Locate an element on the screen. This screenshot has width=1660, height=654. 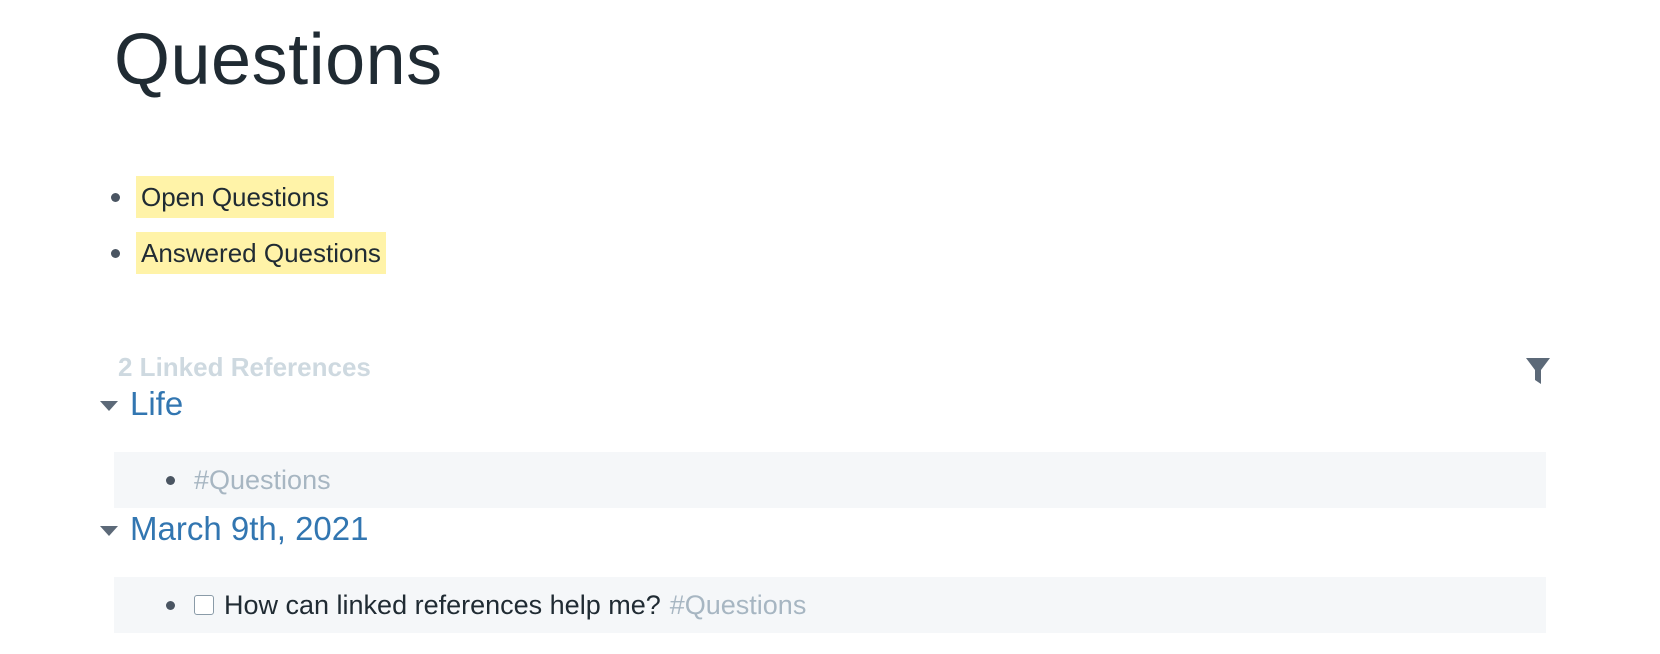
ref-group-march-9th-2021: March 9th, 2021 is located at coordinates (234, 529).